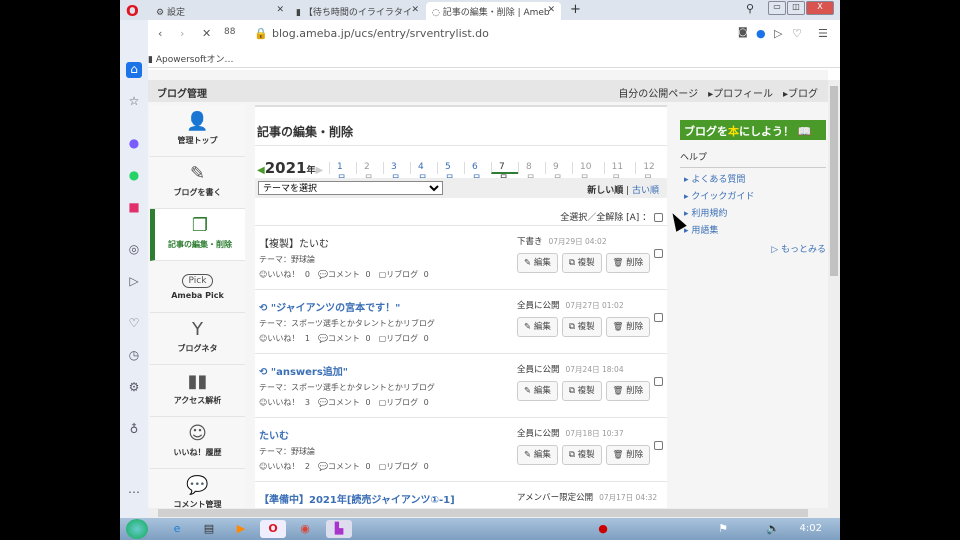 Image resolution: width=960 pixels, height=540 pixels. What do you see at coordinates (753, 248) in the screenshot?
I see `more-link: ▷ もっとみる` at bounding box center [753, 248].